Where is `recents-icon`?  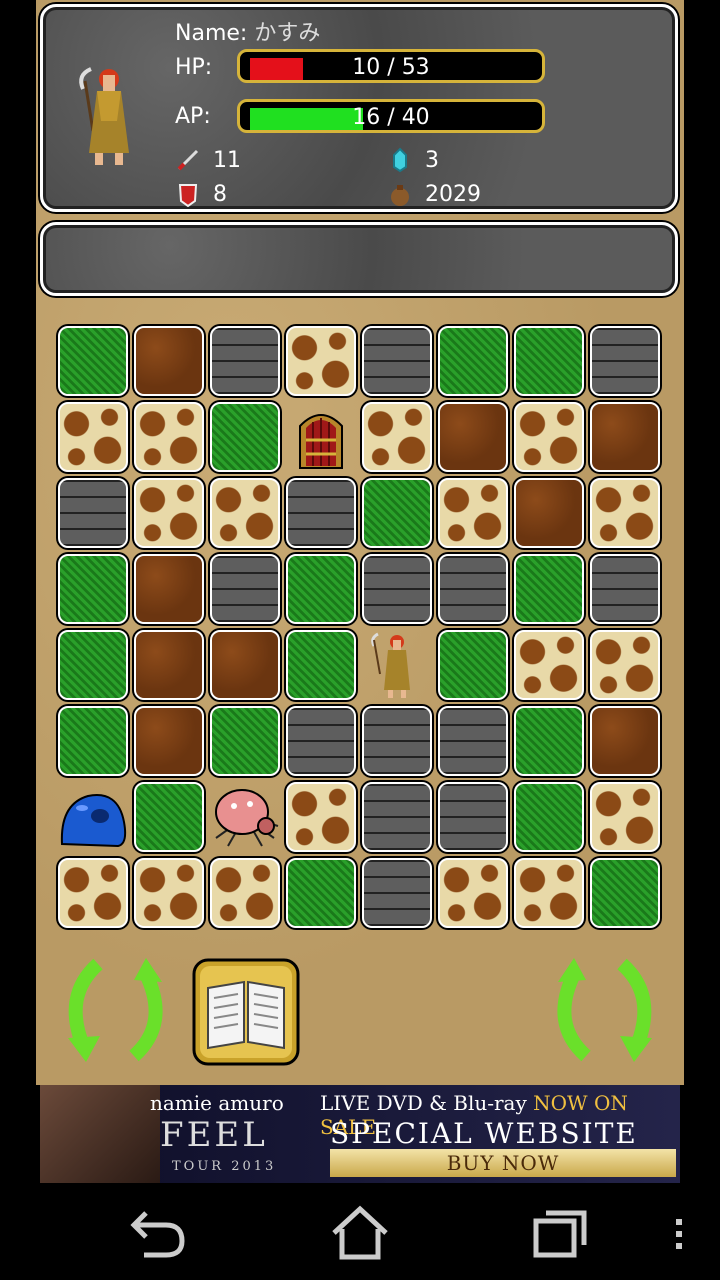
recents-icon is located at coordinates (560, 1233).